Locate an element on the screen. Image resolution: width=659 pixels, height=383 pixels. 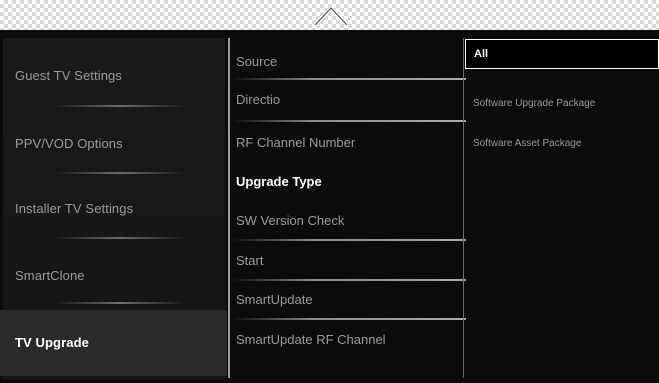
scroll-hint-area is located at coordinates (329, 15).